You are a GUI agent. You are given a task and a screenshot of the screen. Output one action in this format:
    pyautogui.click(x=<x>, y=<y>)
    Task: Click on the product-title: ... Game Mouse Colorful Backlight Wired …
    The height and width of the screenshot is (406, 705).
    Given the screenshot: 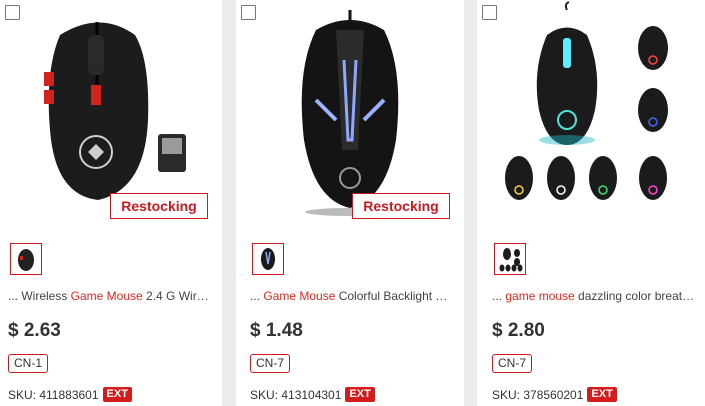 What is the action you would take?
    pyautogui.click(x=352, y=296)
    